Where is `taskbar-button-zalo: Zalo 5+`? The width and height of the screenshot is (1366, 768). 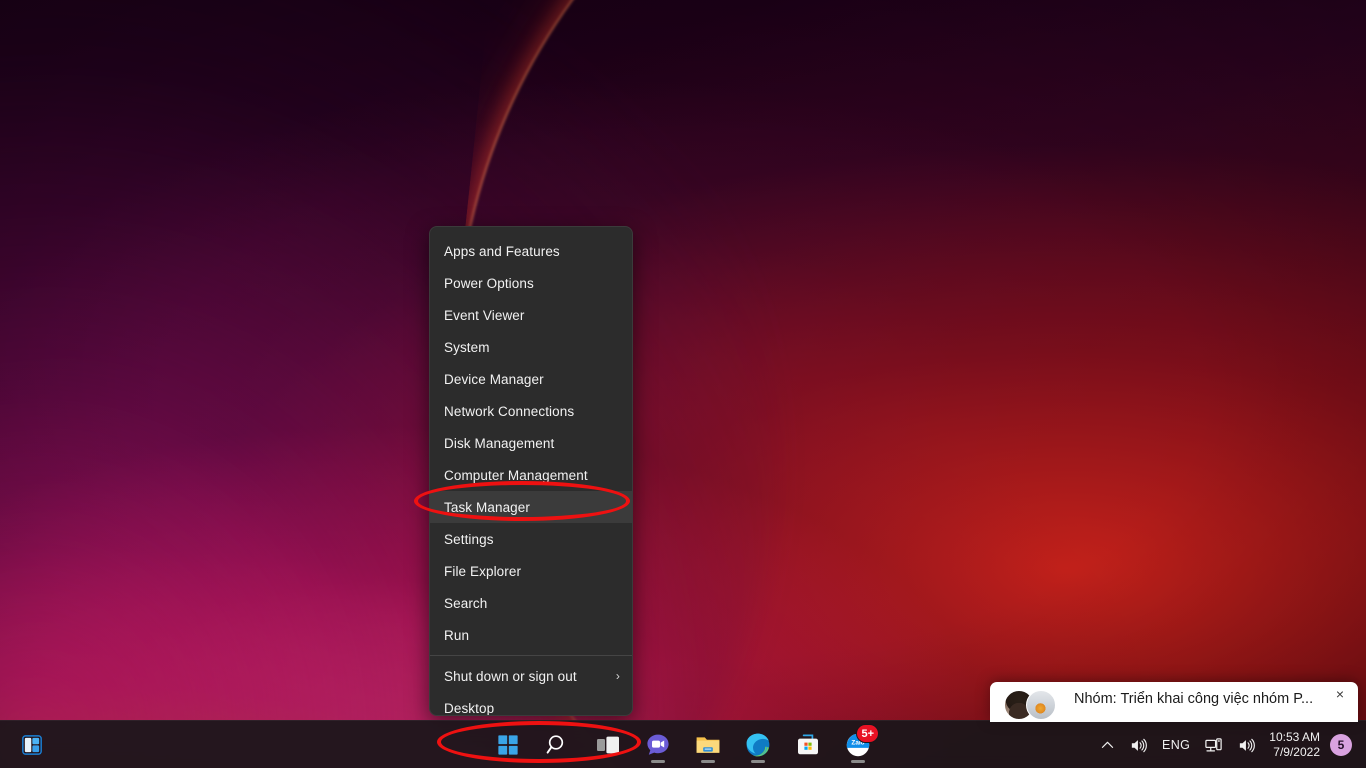
taskbar-button-zalo: Zalo 5+ is located at coordinates (858, 744).